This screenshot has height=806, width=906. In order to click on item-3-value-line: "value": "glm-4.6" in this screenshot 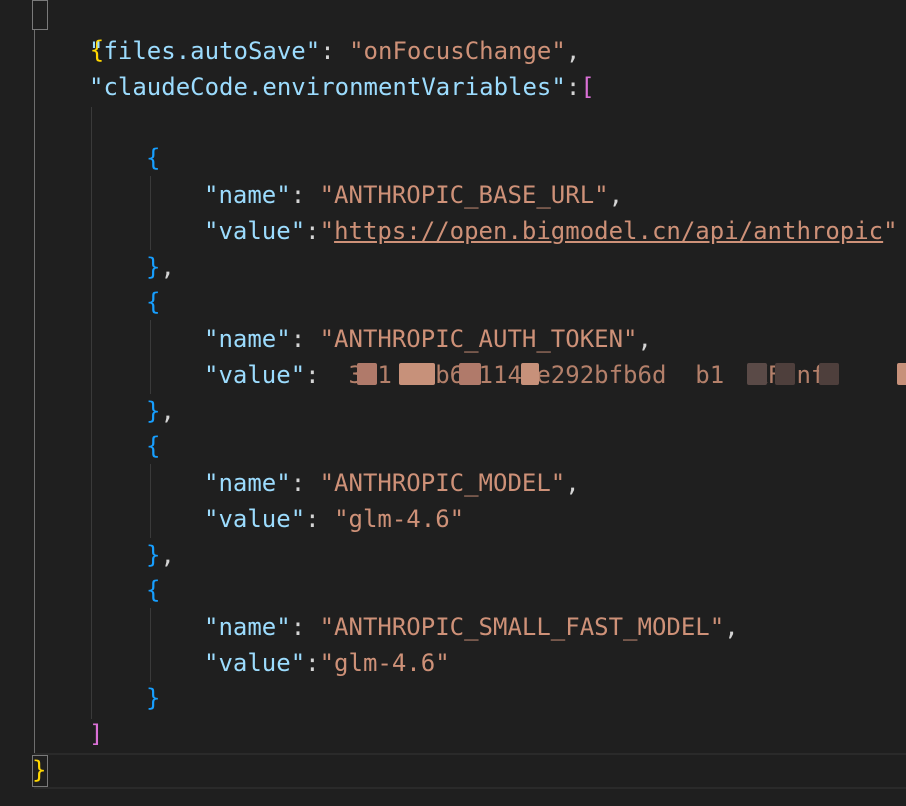, I will do `click(334, 519)`.